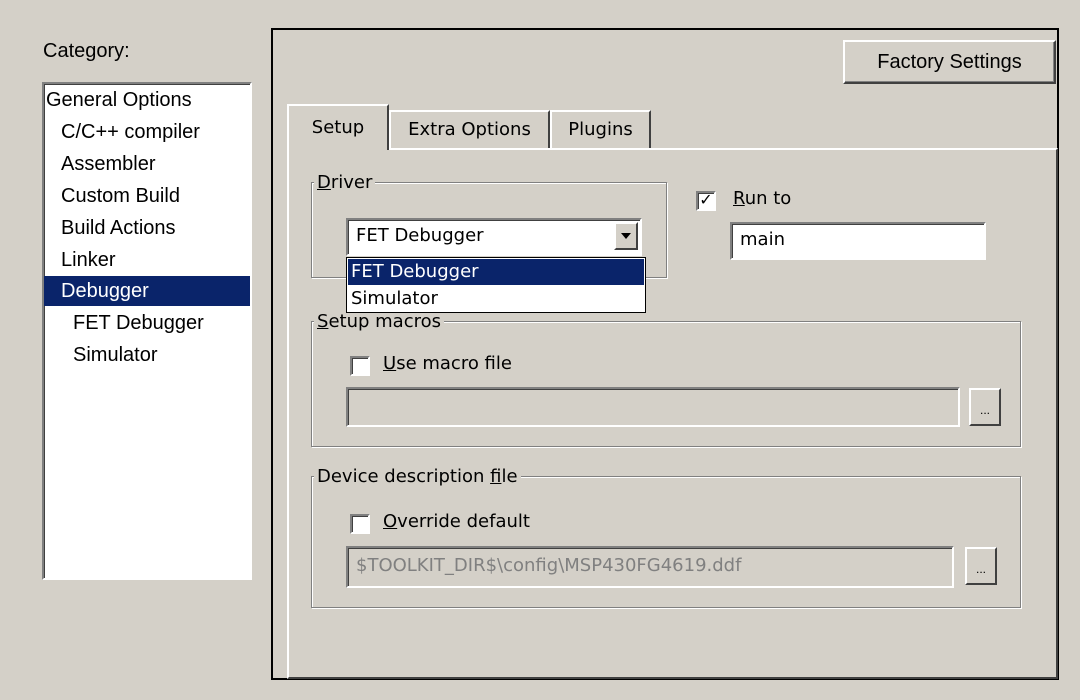 This screenshot has width=1080, height=700. I want to click on category-item-fet-debugger: FET Debugger, so click(124, 323).